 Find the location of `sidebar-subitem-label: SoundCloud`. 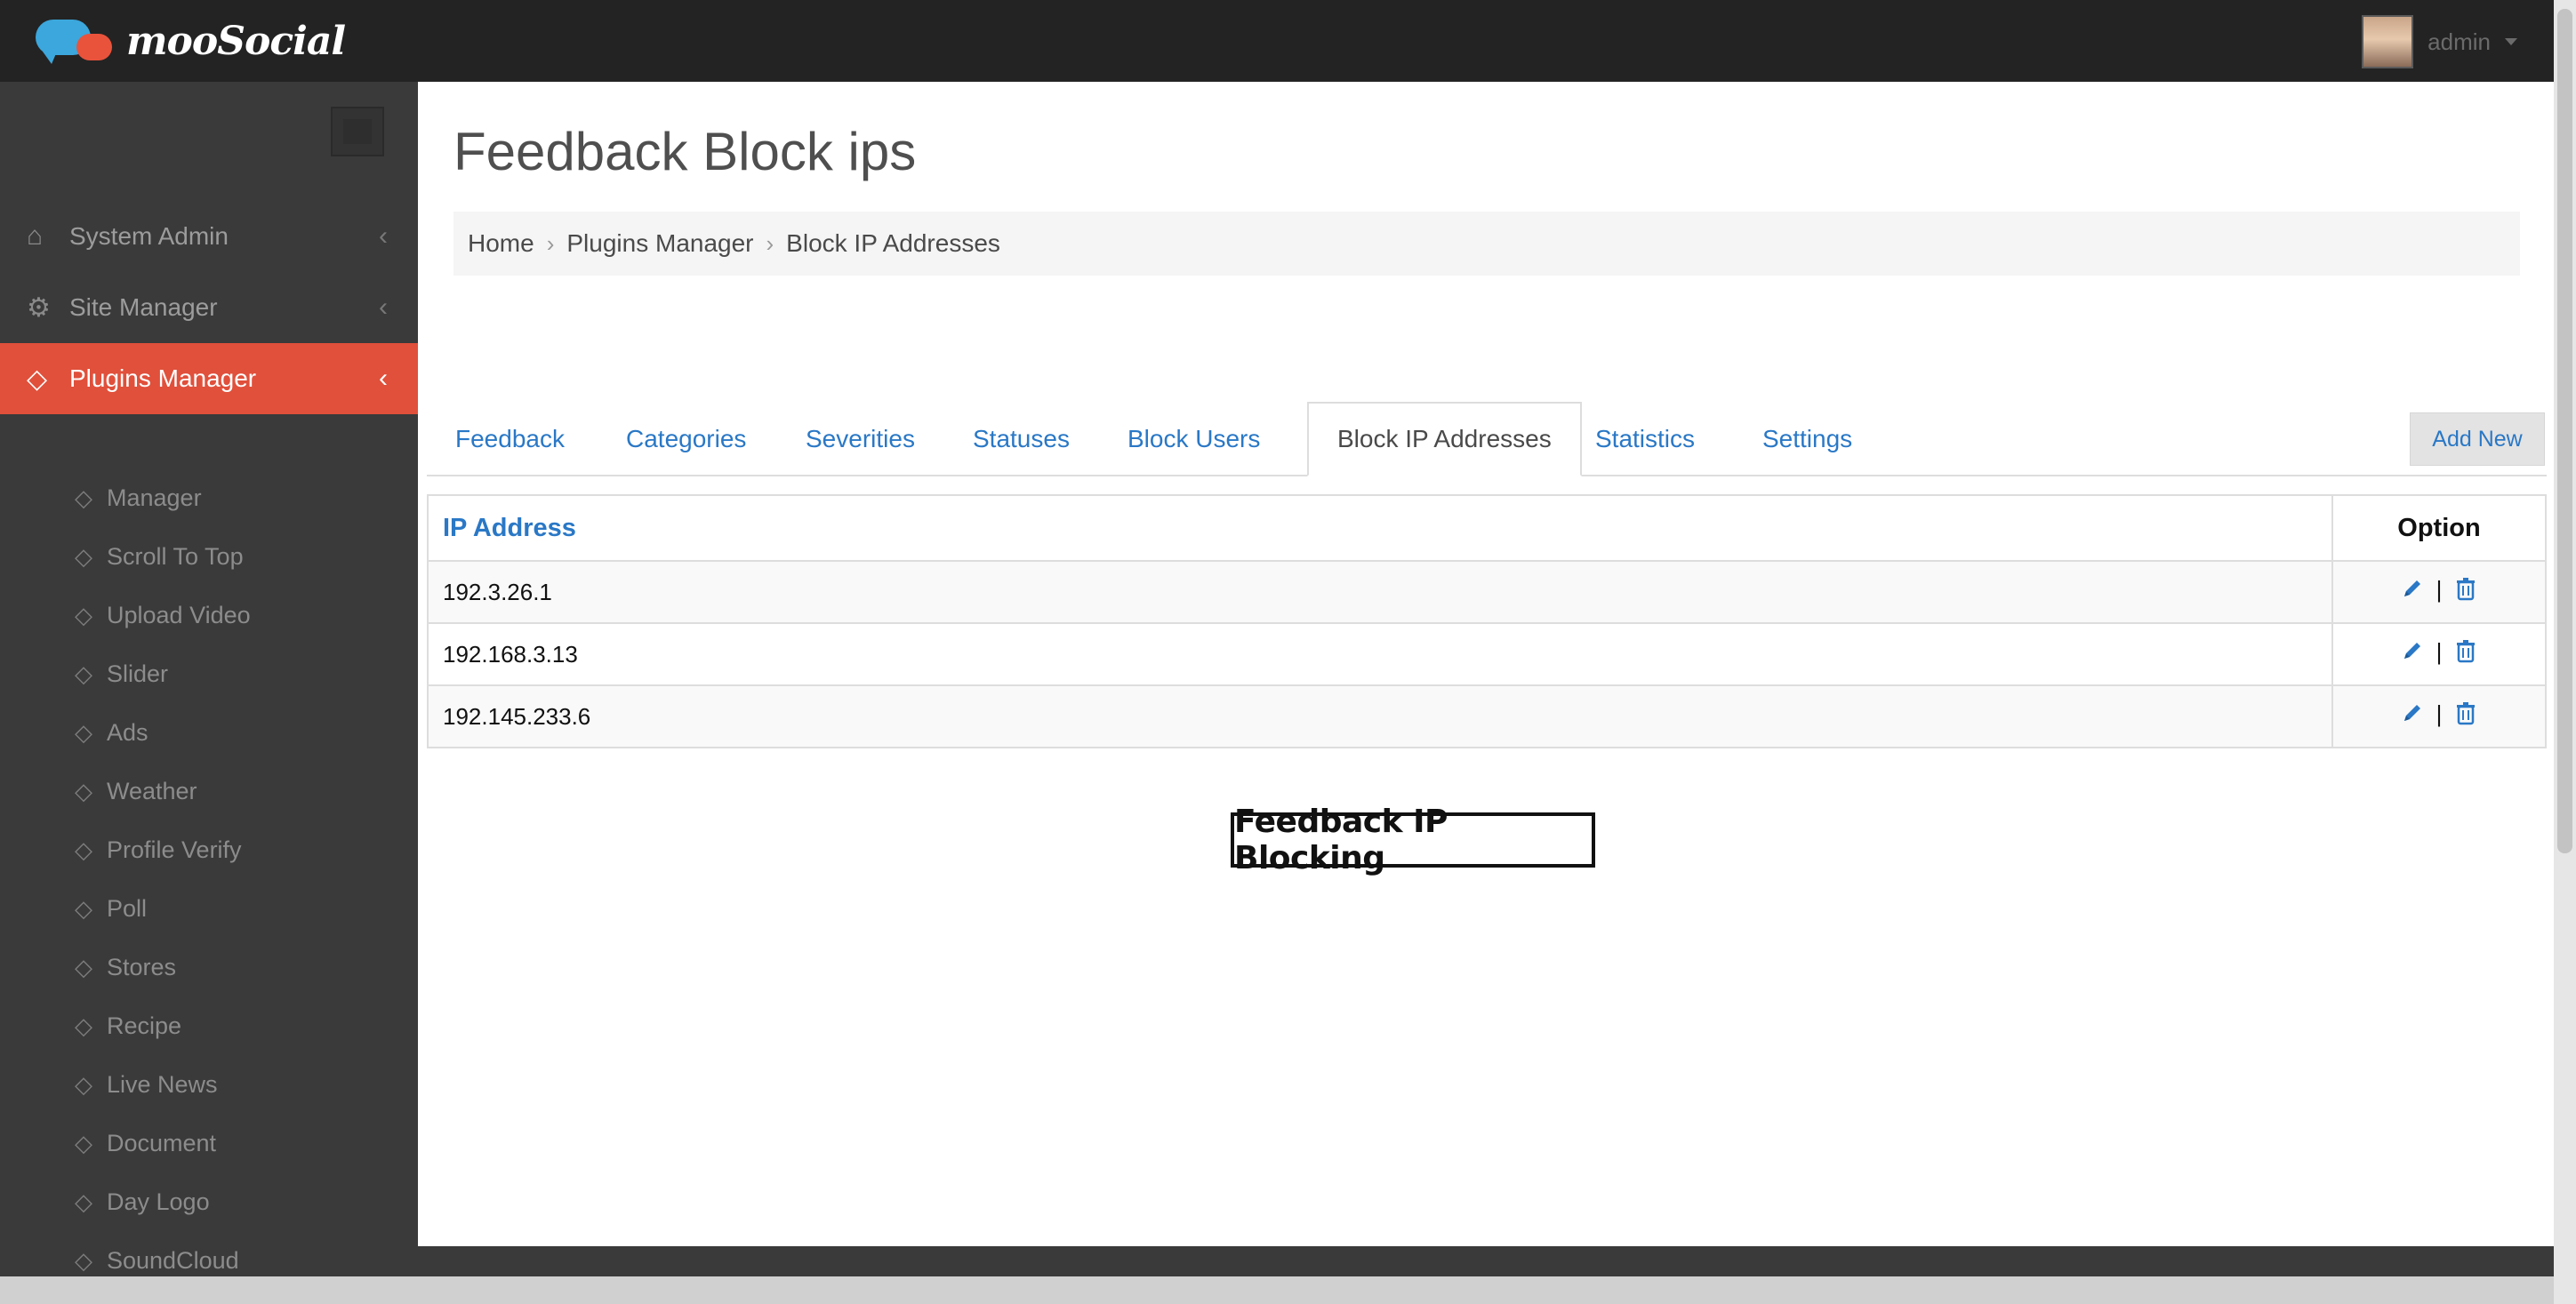

sidebar-subitem-label: SoundCloud is located at coordinates (173, 1260).